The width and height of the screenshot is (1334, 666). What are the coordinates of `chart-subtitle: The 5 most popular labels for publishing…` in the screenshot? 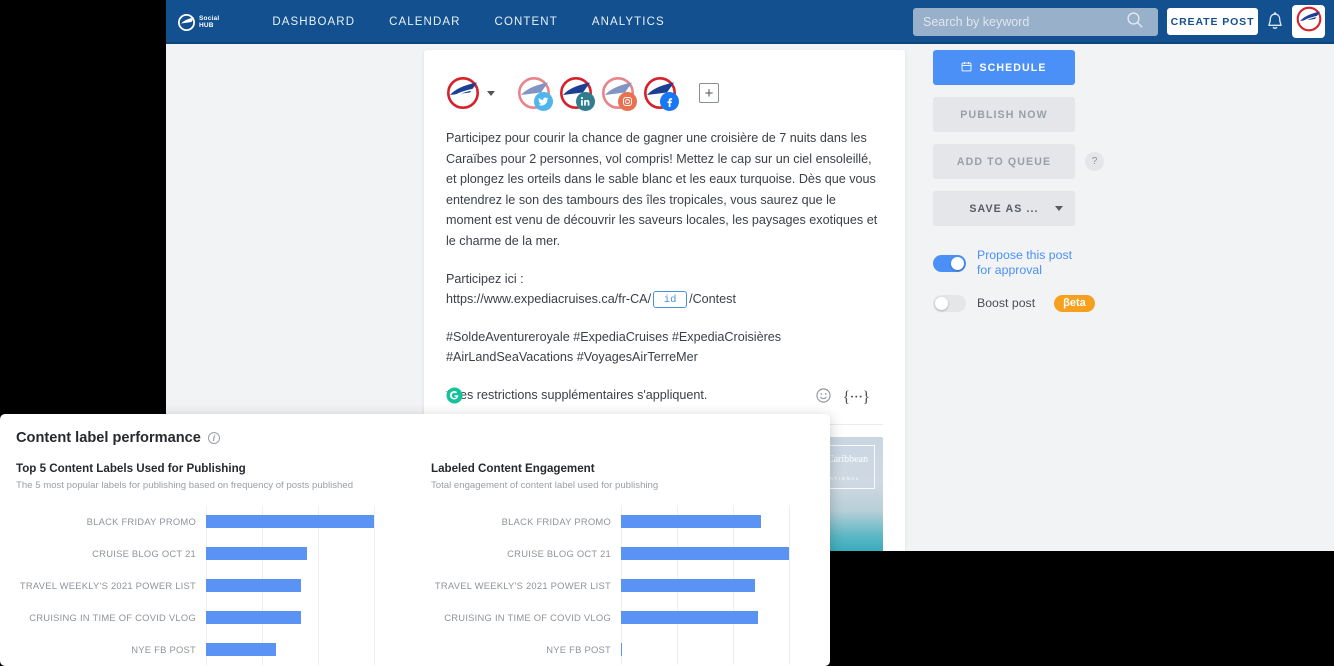 It's located at (185, 485).